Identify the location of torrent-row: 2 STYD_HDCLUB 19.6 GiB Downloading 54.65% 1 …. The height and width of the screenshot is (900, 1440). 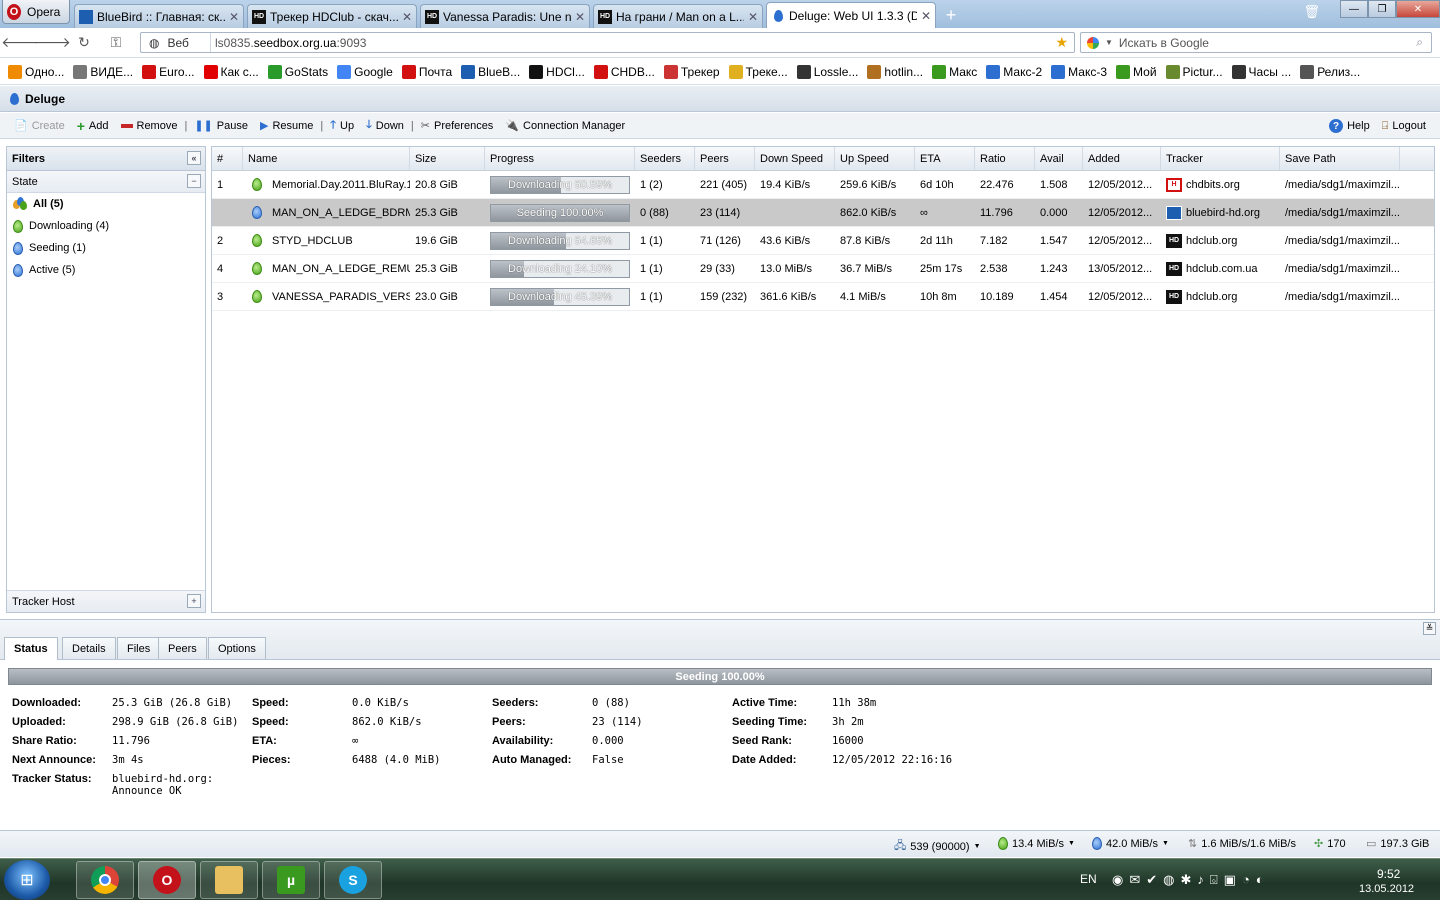
(823, 241).